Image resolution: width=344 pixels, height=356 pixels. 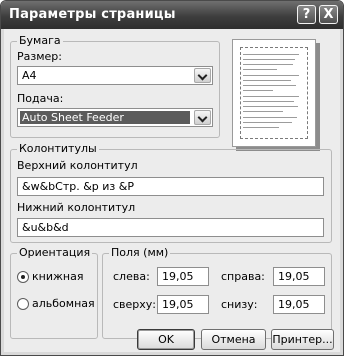 What do you see at coordinates (23, 304) in the screenshot?
I see `landscape-radio` at bounding box center [23, 304].